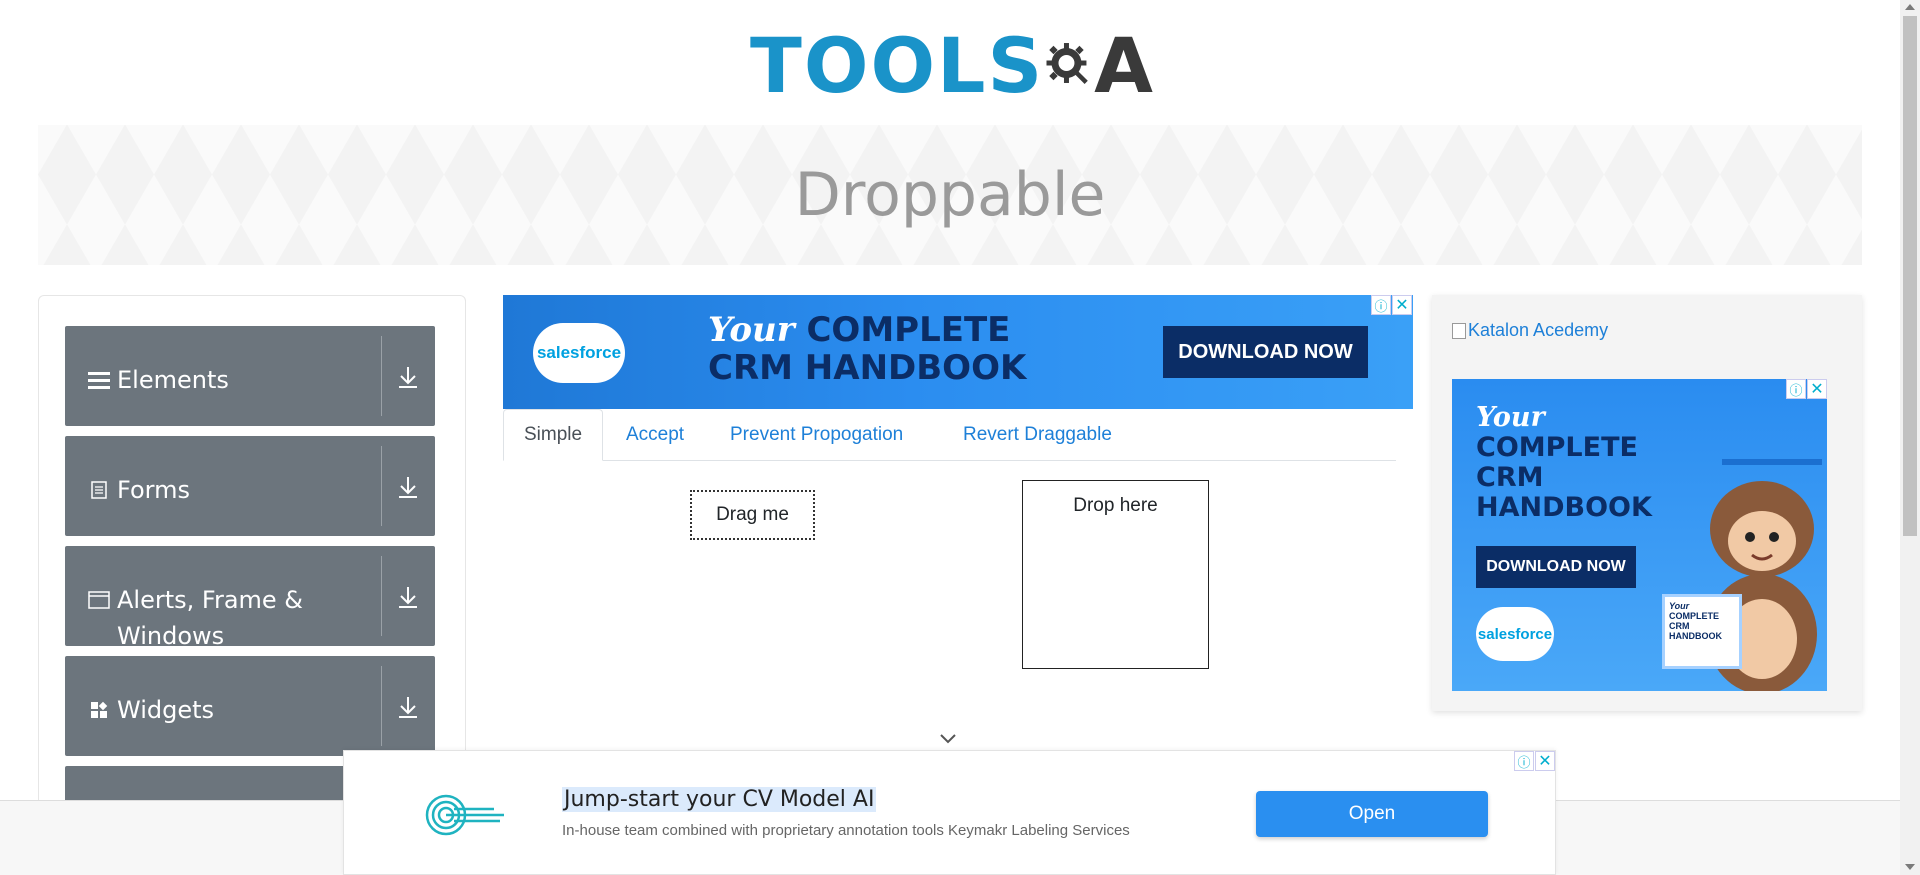 The image size is (1920, 875). Describe the element at coordinates (816, 435) in the screenshot. I see `tab-prevent-propogation: Prevent Propogation` at that location.